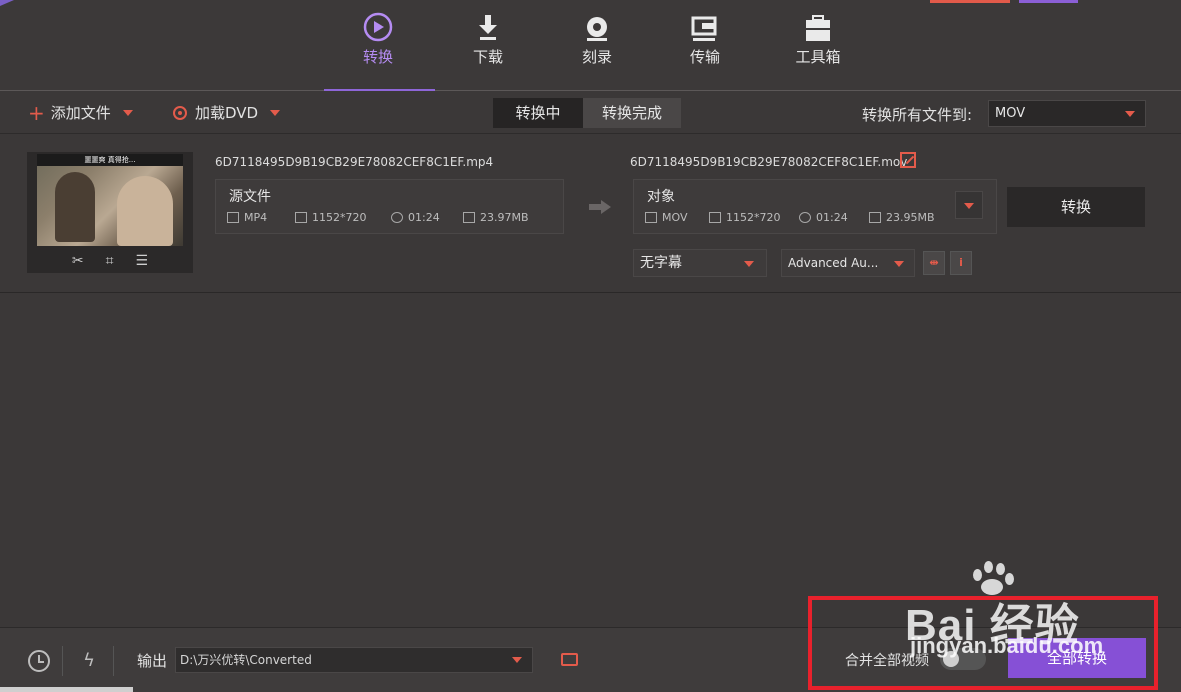 Image resolution: width=1181 pixels, height=692 pixels. What do you see at coordinates (424, 217) in the screenshot?
I see `source-duration: 01:24` at bounding box center [424, 217].